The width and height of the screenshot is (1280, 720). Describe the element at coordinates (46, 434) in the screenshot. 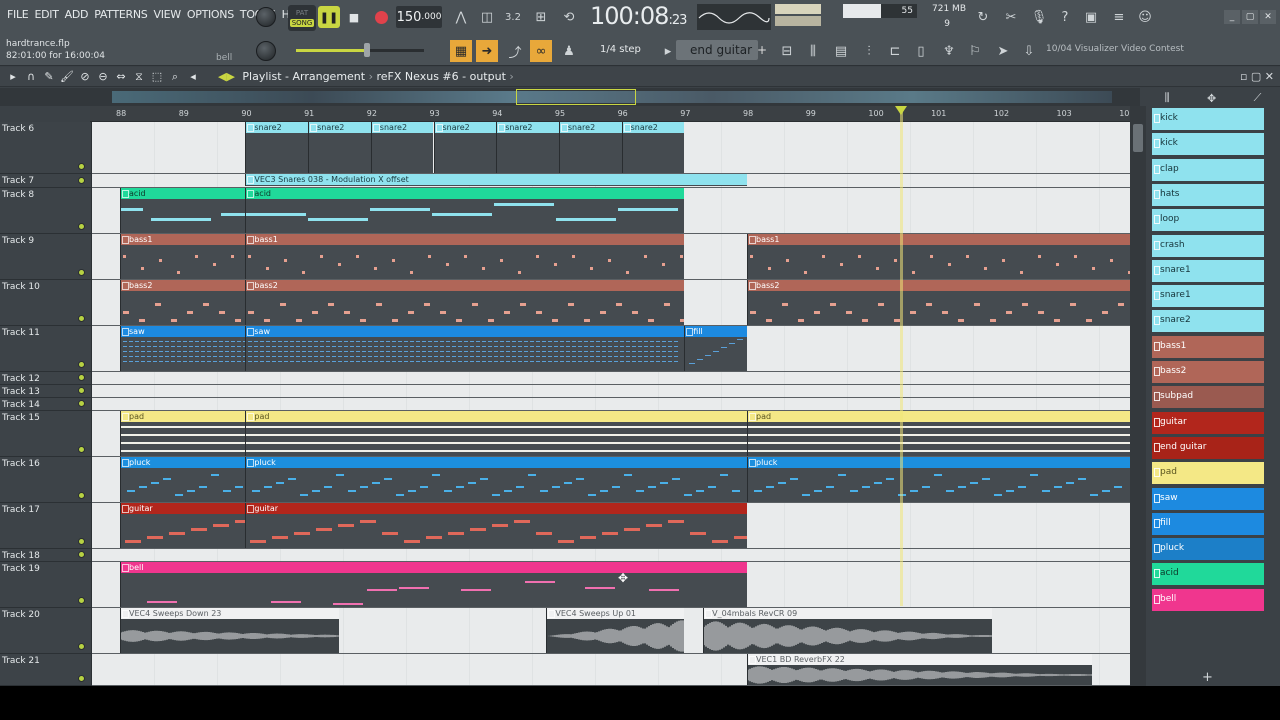

I see `track-header: Track 15` at that location.